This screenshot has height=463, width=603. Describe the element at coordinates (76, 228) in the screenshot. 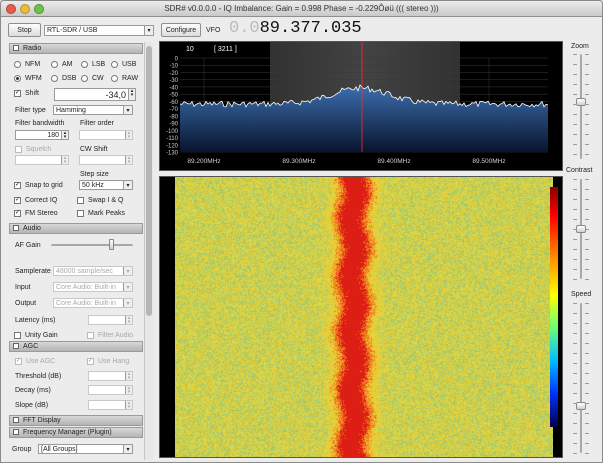

I see `audio-section-header: Audio` at that location.